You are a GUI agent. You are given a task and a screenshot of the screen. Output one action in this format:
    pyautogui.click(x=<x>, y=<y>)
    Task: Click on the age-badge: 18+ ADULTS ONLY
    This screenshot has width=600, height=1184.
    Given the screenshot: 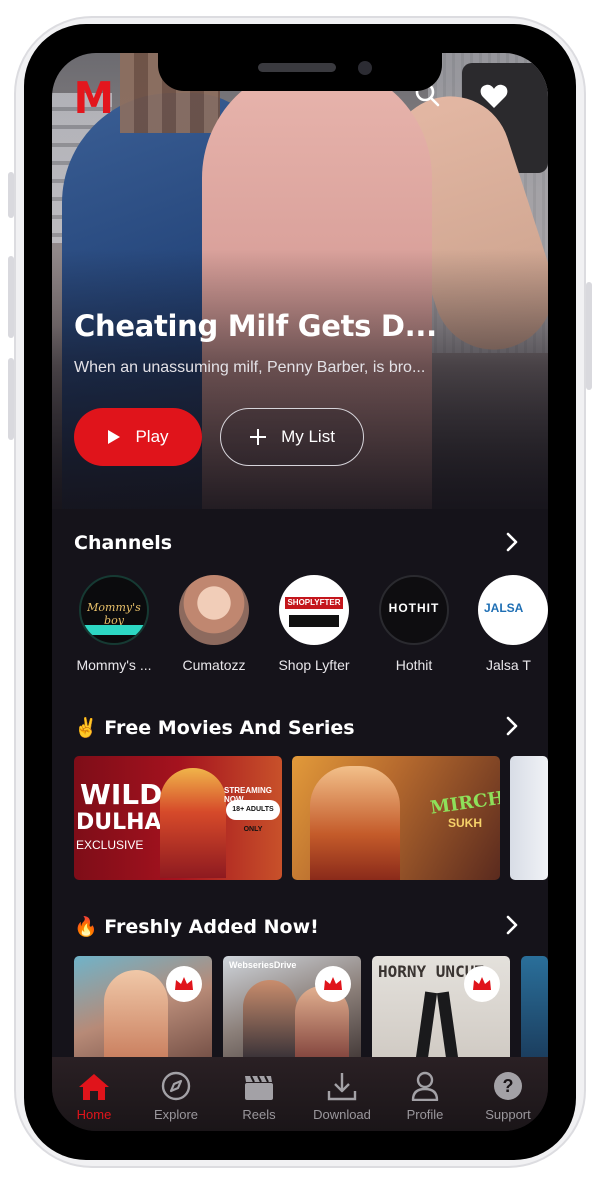 What is the action you would take?
    pyautogui.click(x=253, y=816)
    